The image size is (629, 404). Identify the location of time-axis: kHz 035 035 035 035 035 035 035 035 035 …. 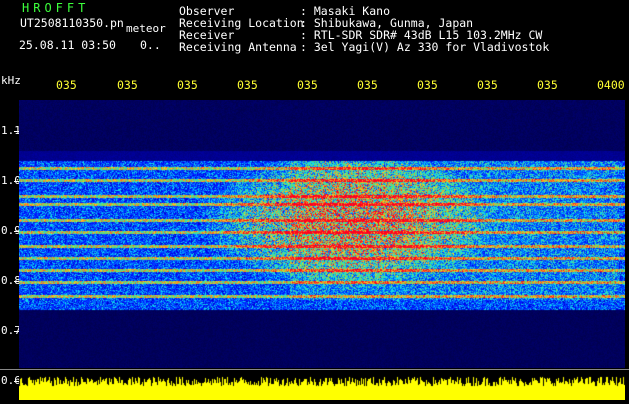
(314, 85).